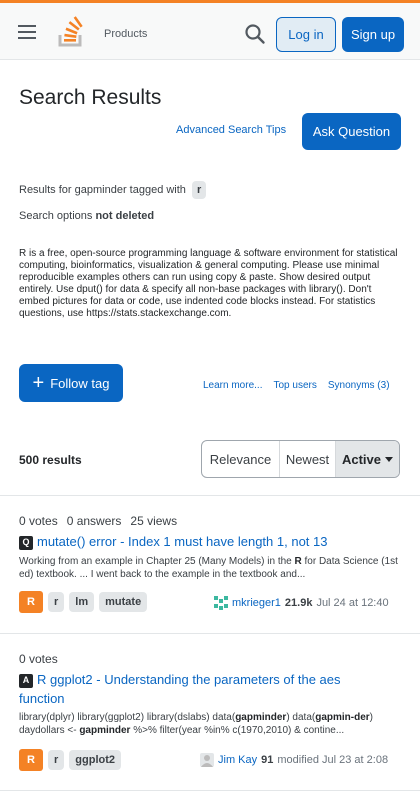 This screenshot has height=795, width=420. I want to click on user-card: mkrieger1 21.9k Jul 24 at 12:40, so click(301, 603).